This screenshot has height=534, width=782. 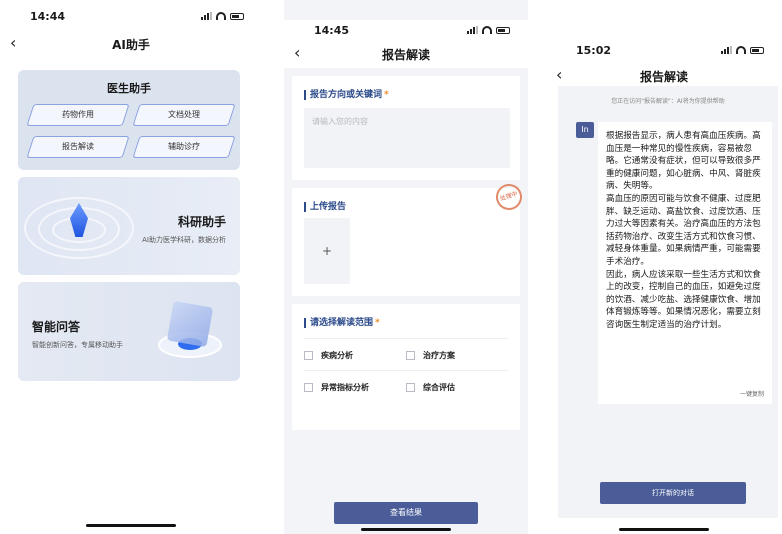 I want to click on nav-bar: ‹ AI助手, so click(x=131, y=44).